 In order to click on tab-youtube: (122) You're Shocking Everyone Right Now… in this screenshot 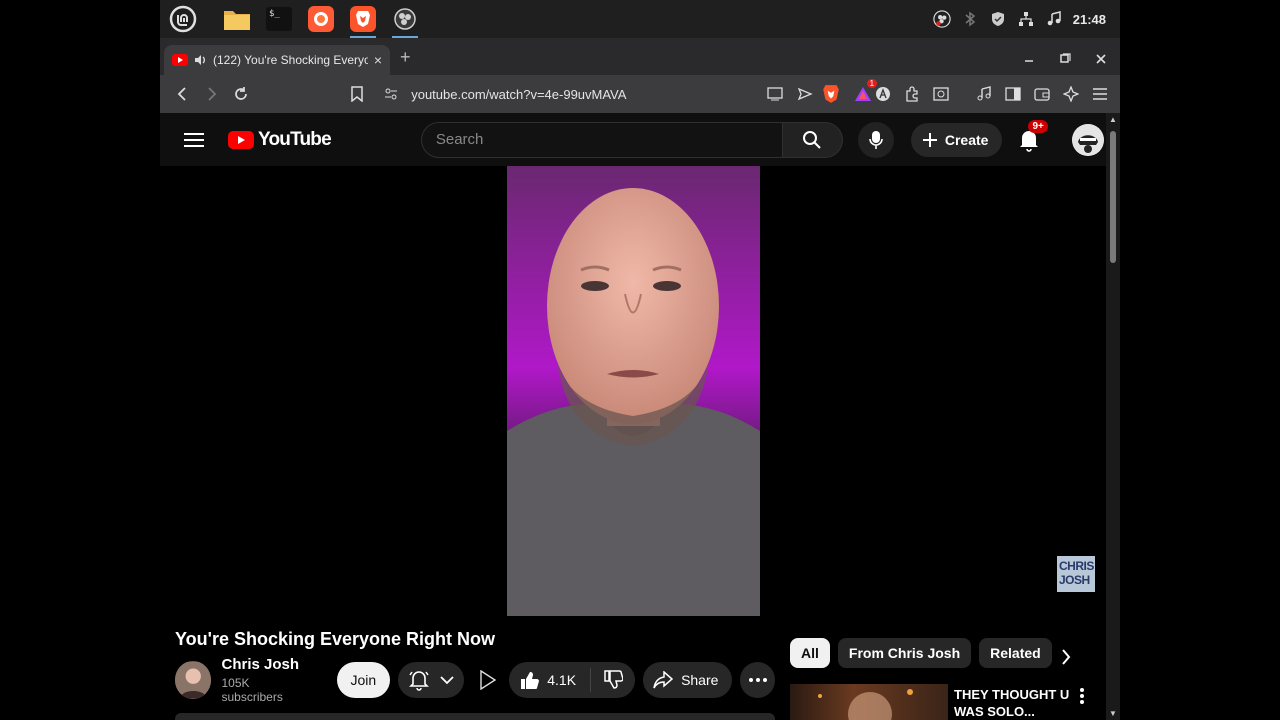, I will do `click(277, 60)`.